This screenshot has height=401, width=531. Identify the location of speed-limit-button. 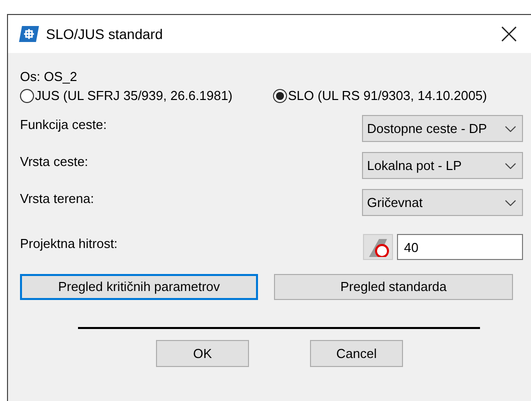
(378, 247).